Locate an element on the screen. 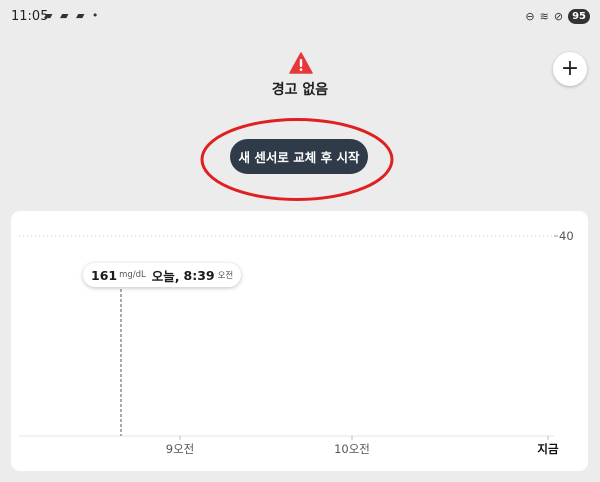 The height and width of the screenshot is (482, 600). tooltip-day: 오늘, is located at coordinates (165, 276).